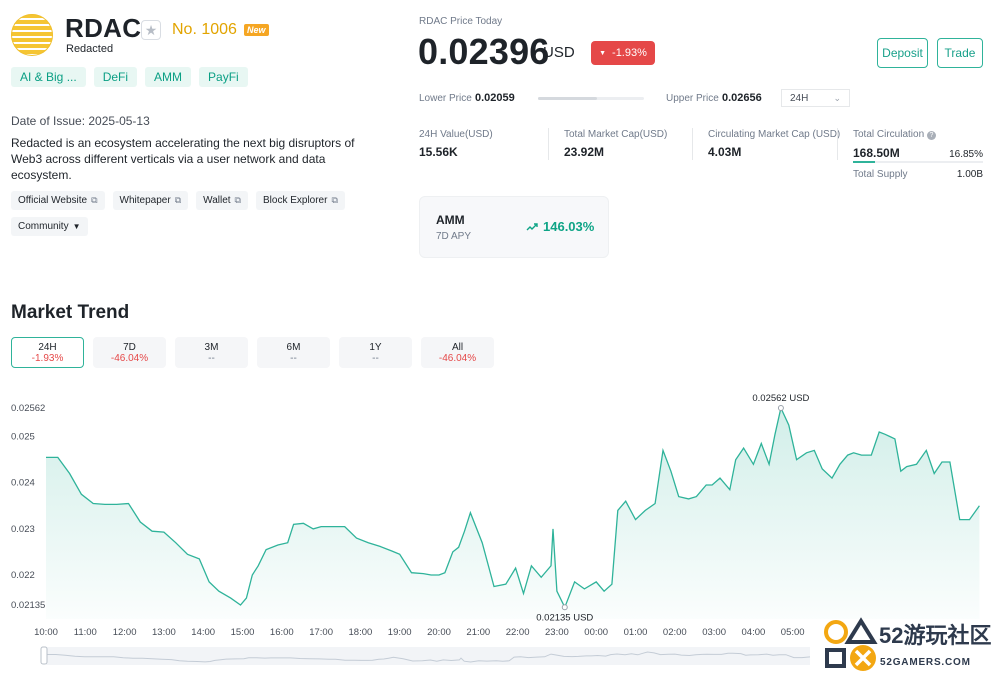 Image resolution: width=1000 pixels, height=677 pixels. I want to click on y-tick-label: 0.024, so click(23, 483).